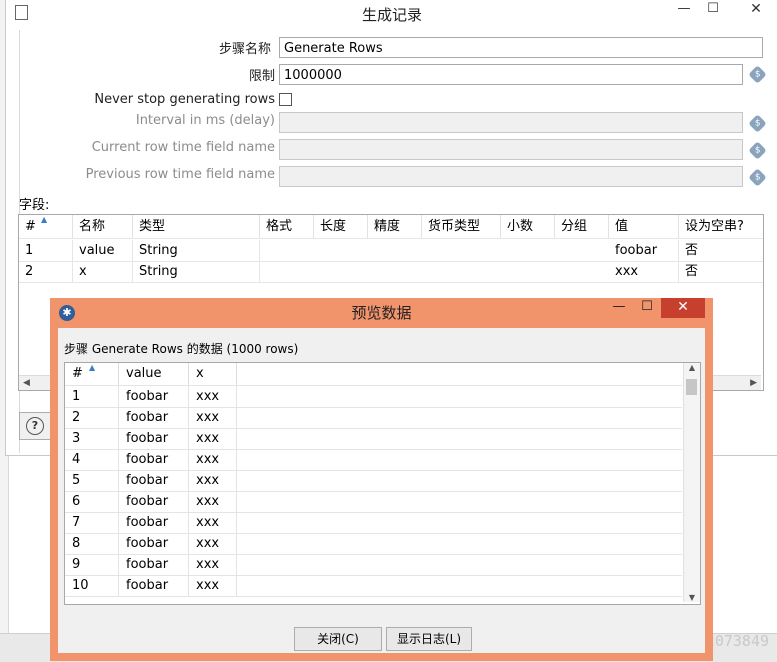 Image resolution: width=777 pixels, height=662 pixels. I want to click on table-cell: 10, so click(92, 585).